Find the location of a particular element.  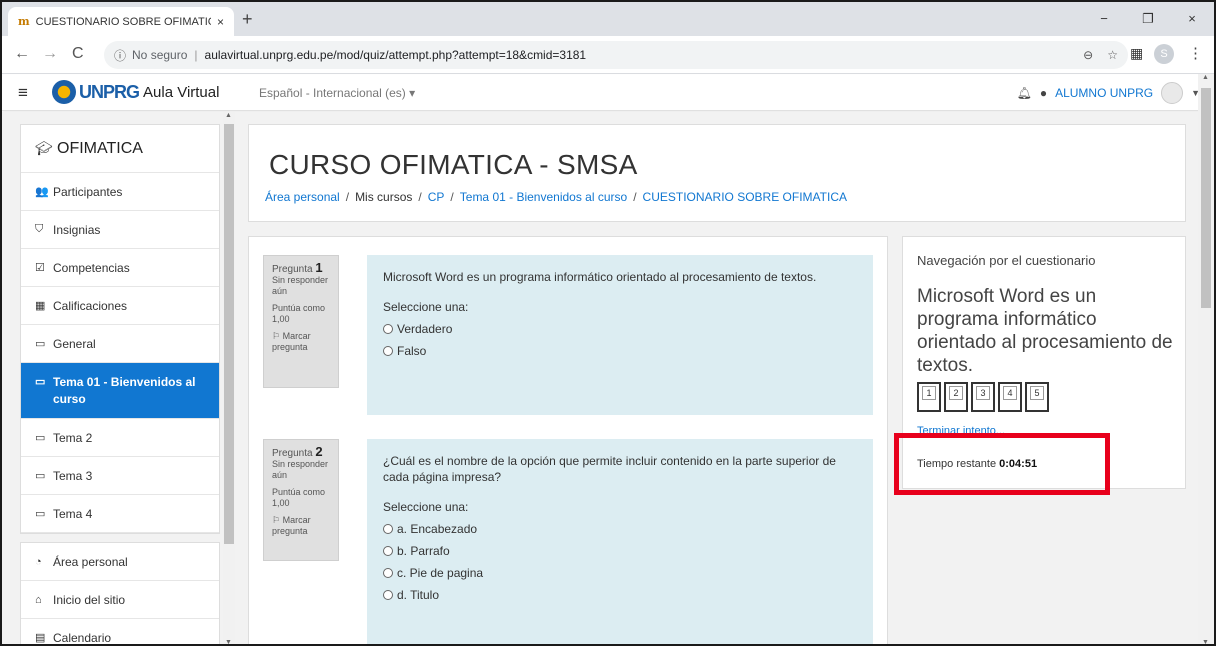

sidebar-item: ◔ Área personal is located at coordinates (120, 562).